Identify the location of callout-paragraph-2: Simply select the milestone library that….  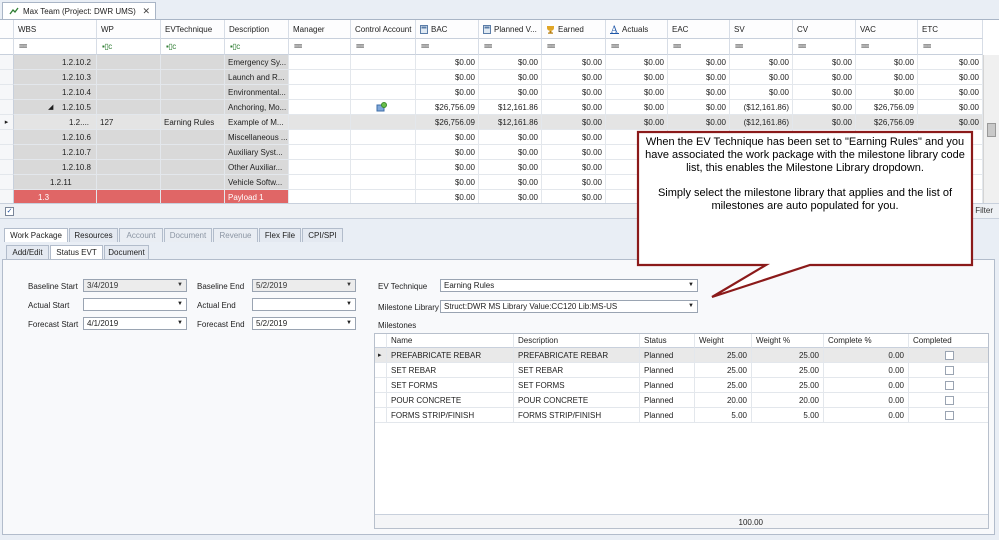
(805, 199).